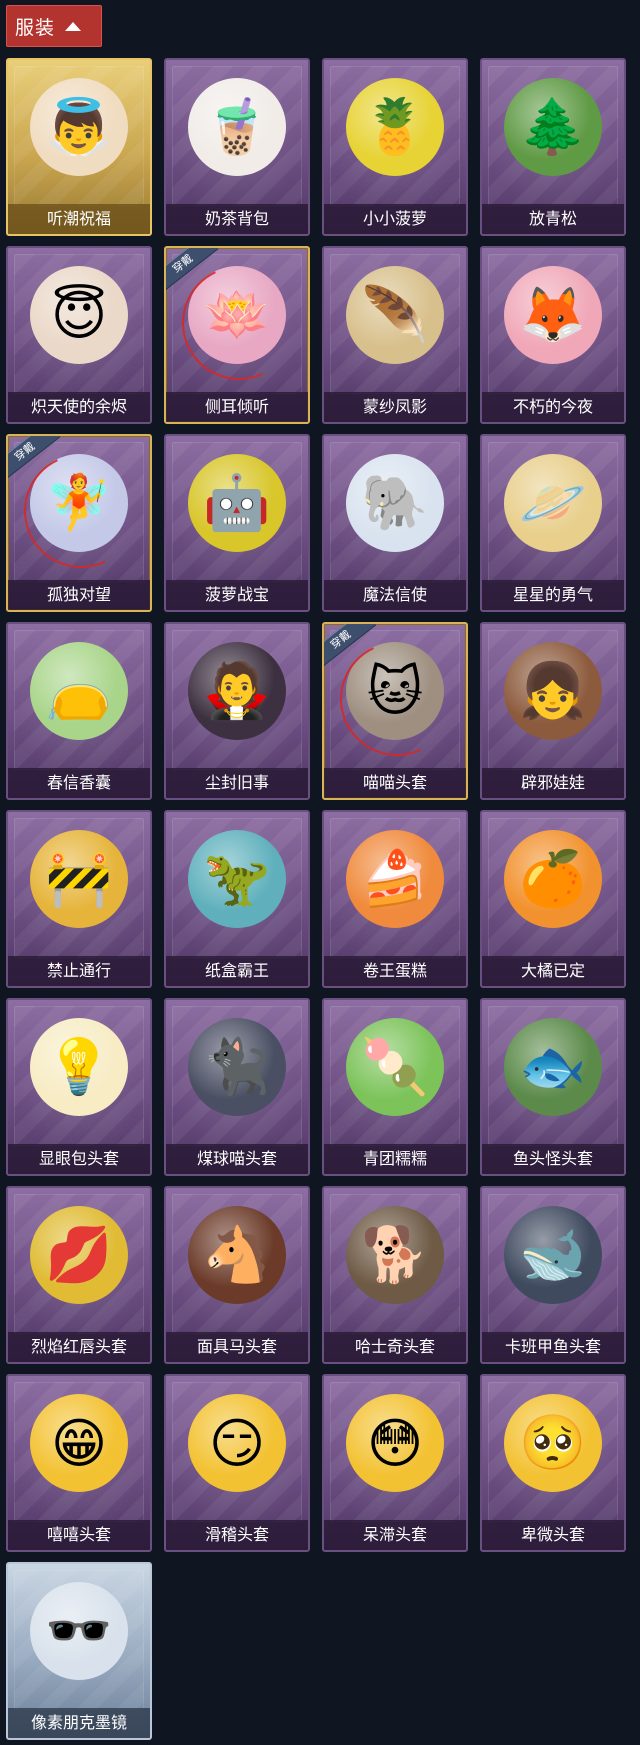  I want to click on item-art-icon: 🐴, so click(237, 1255).